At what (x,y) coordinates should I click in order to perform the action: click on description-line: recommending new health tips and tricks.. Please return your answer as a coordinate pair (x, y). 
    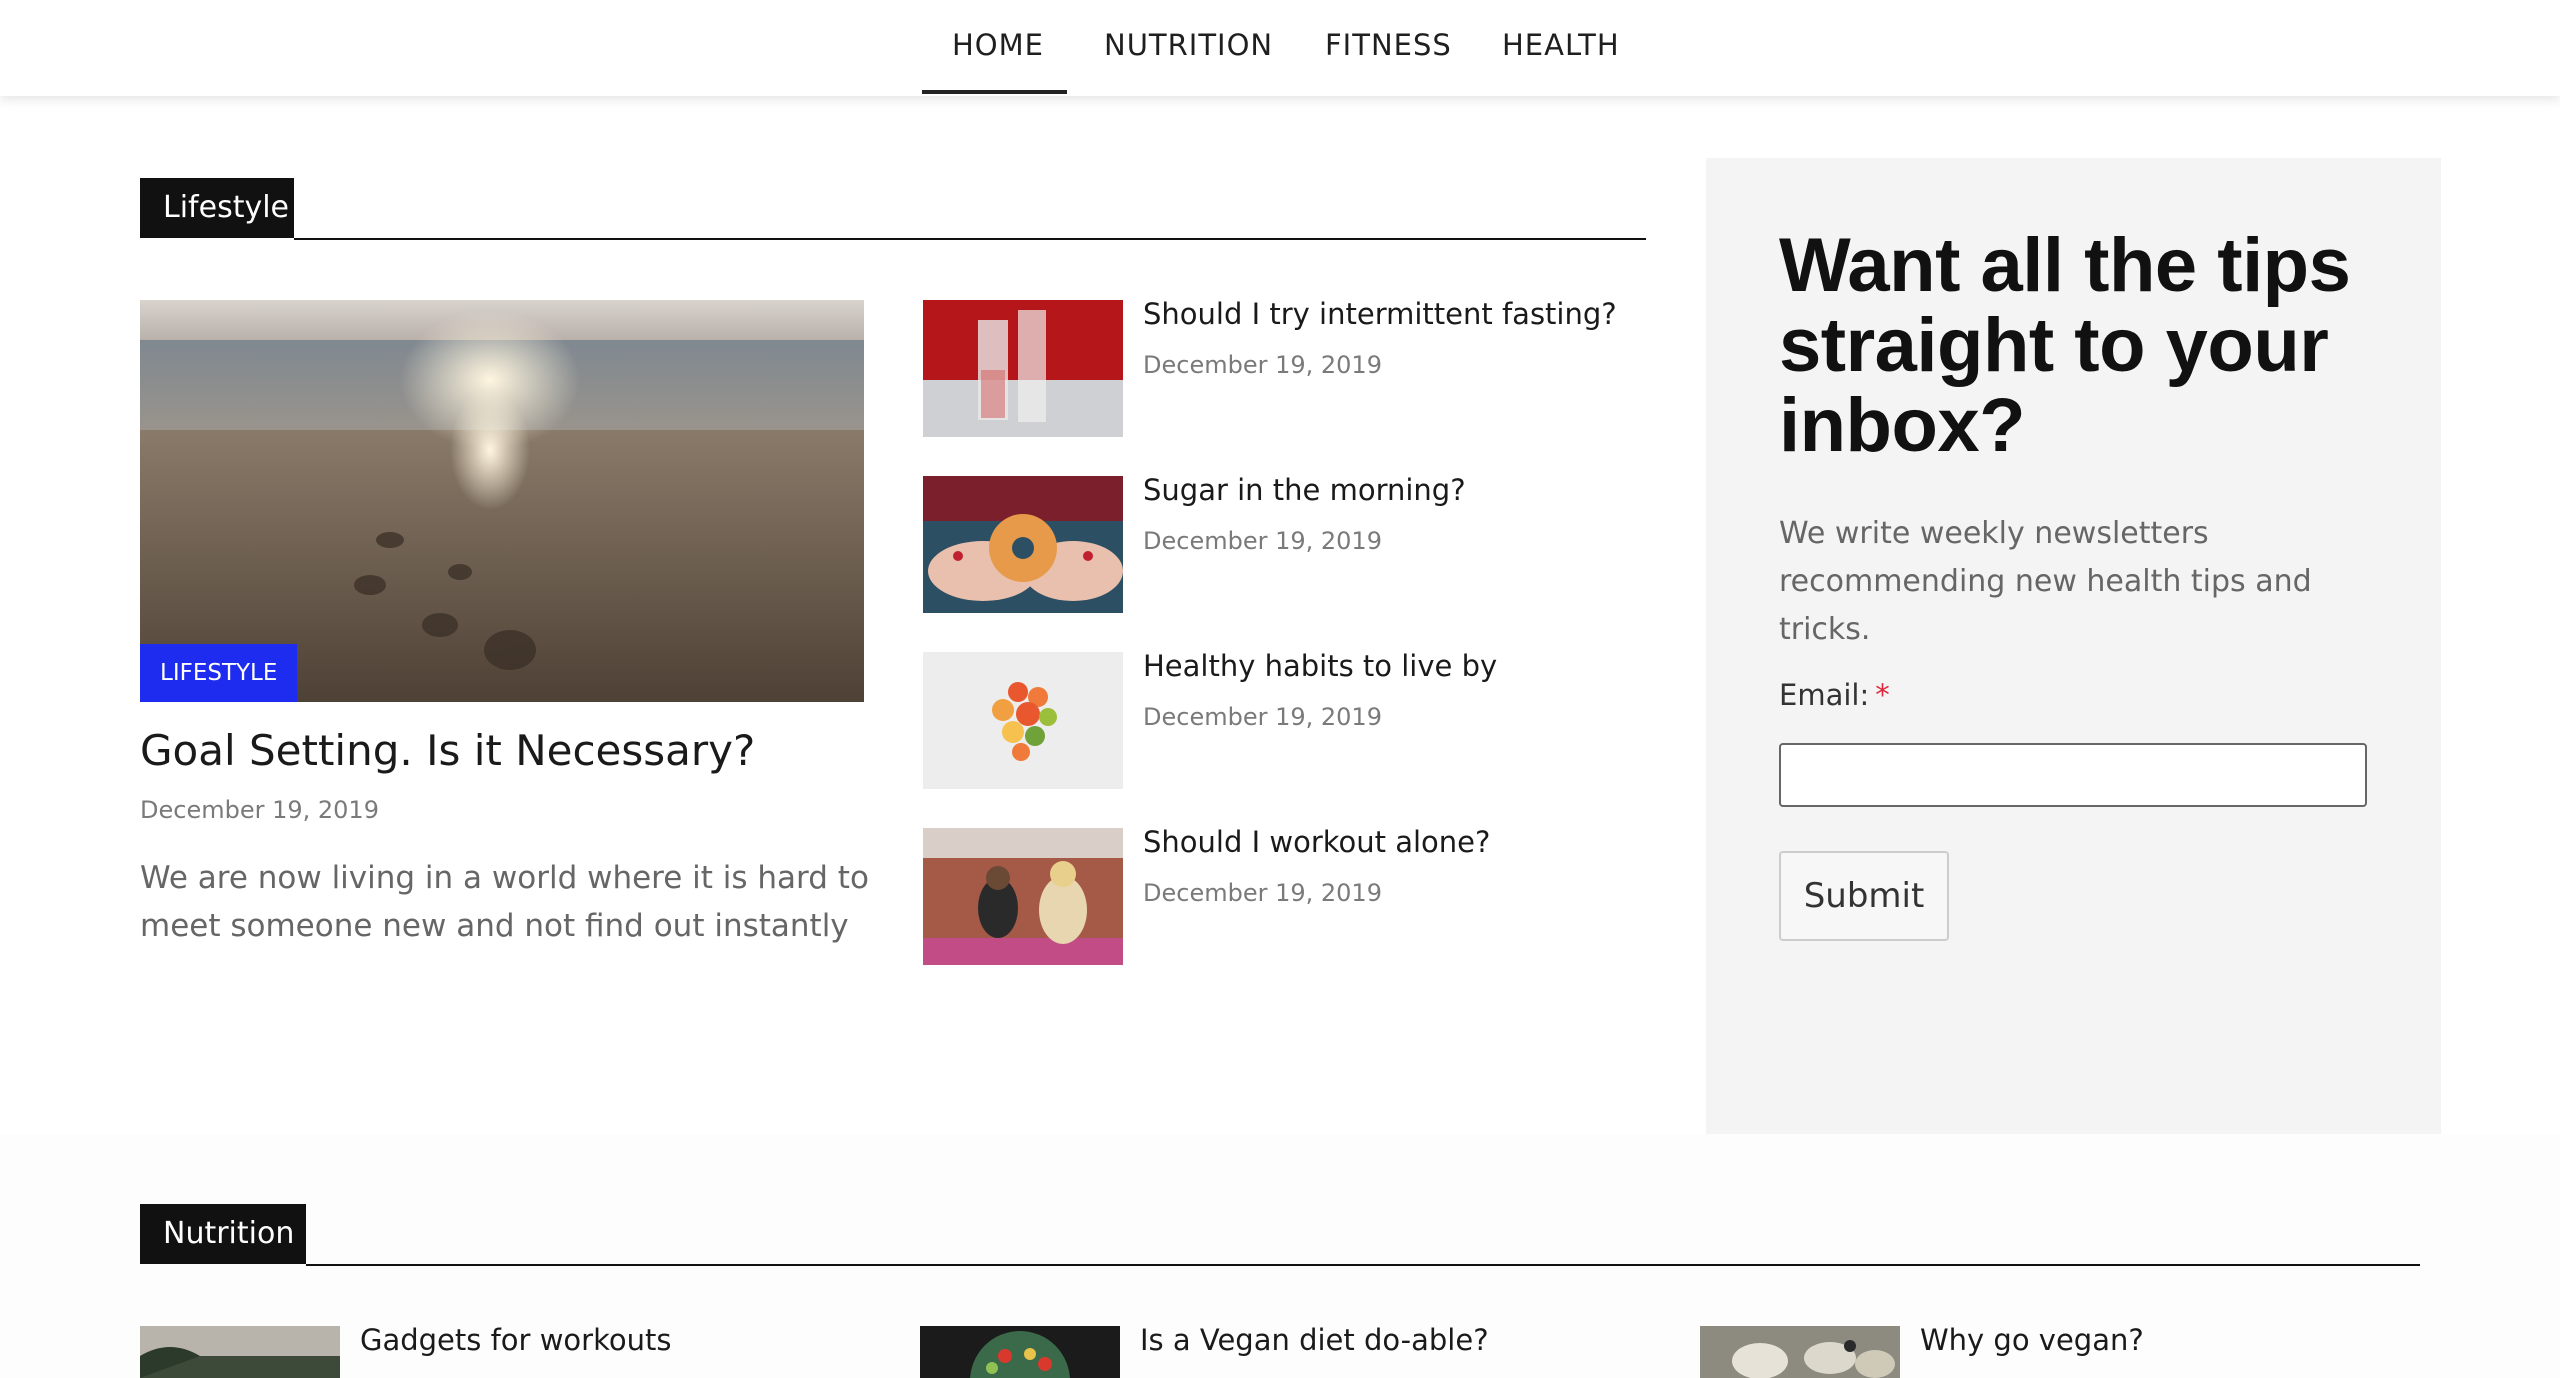
    Looking at the image, I should click on (2045, 605).